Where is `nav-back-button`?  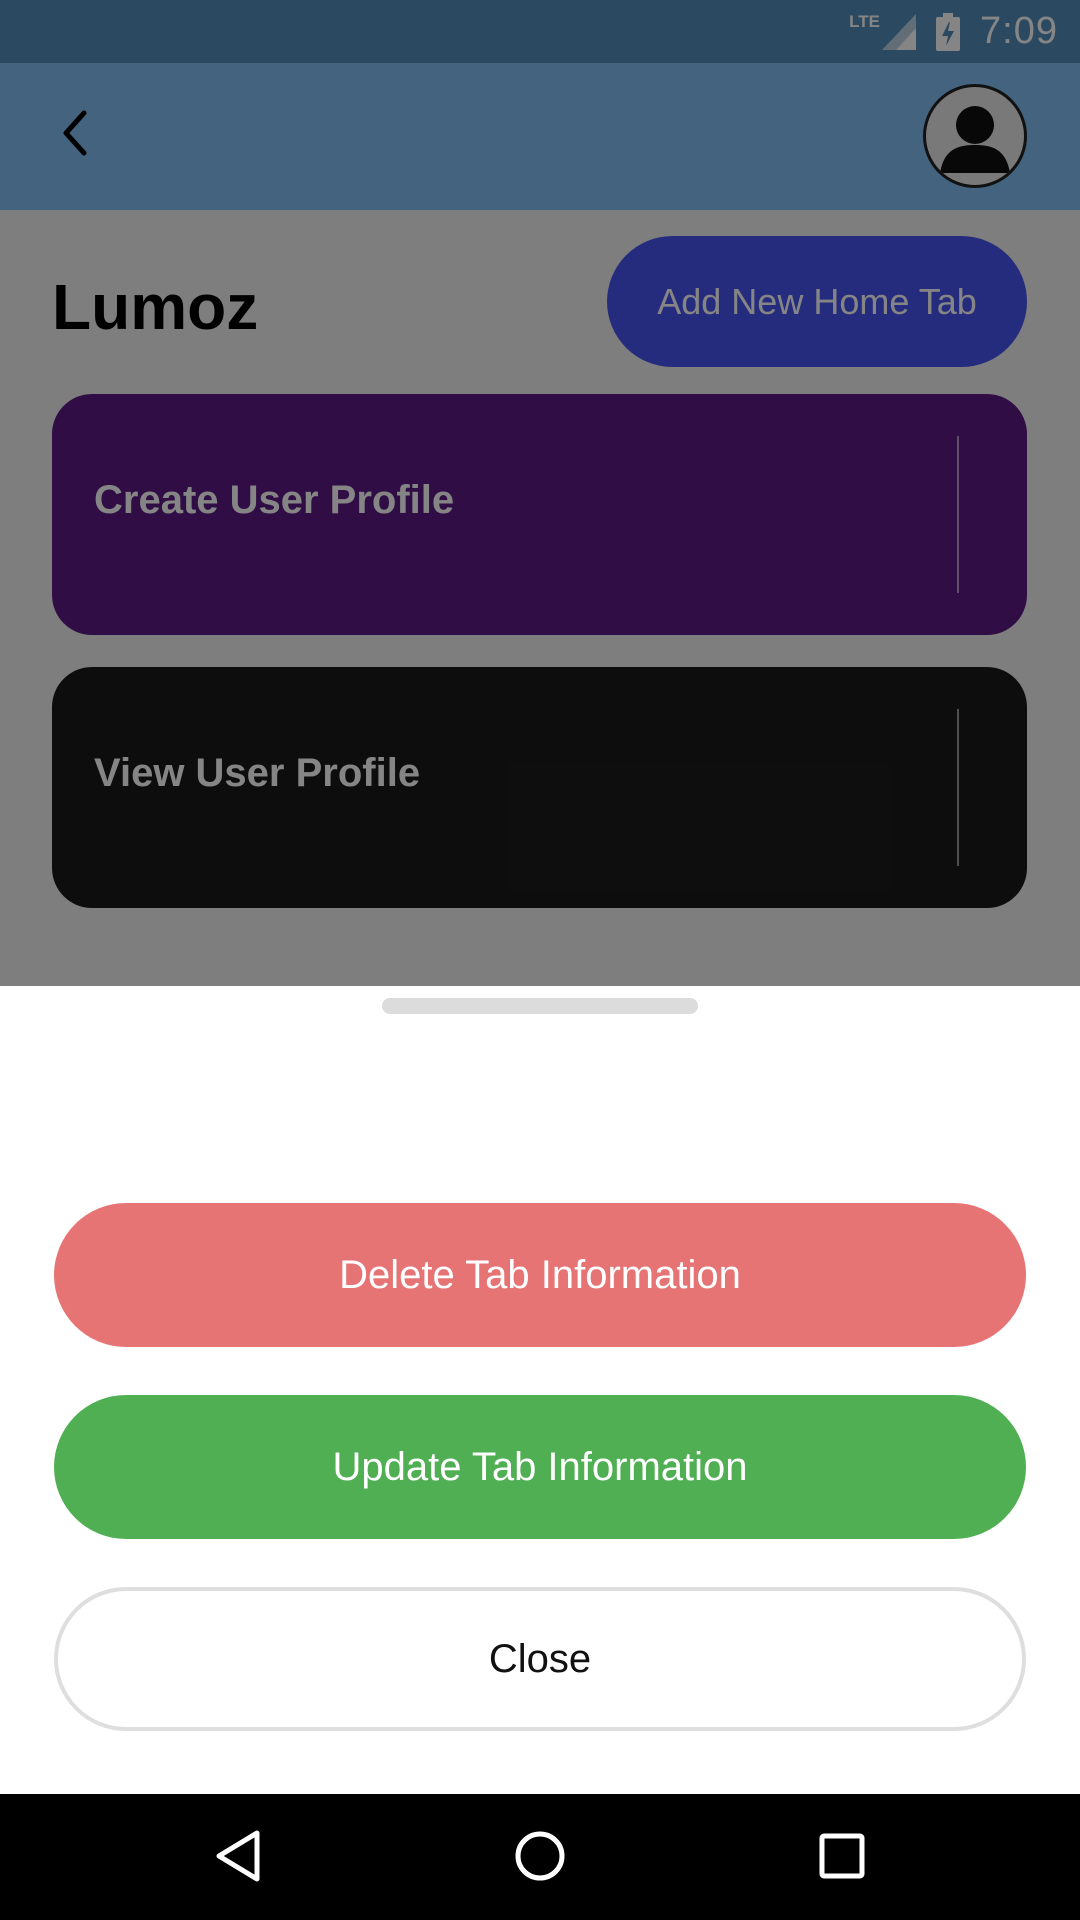
nav-back-button is located at coordinates (238, 1858).